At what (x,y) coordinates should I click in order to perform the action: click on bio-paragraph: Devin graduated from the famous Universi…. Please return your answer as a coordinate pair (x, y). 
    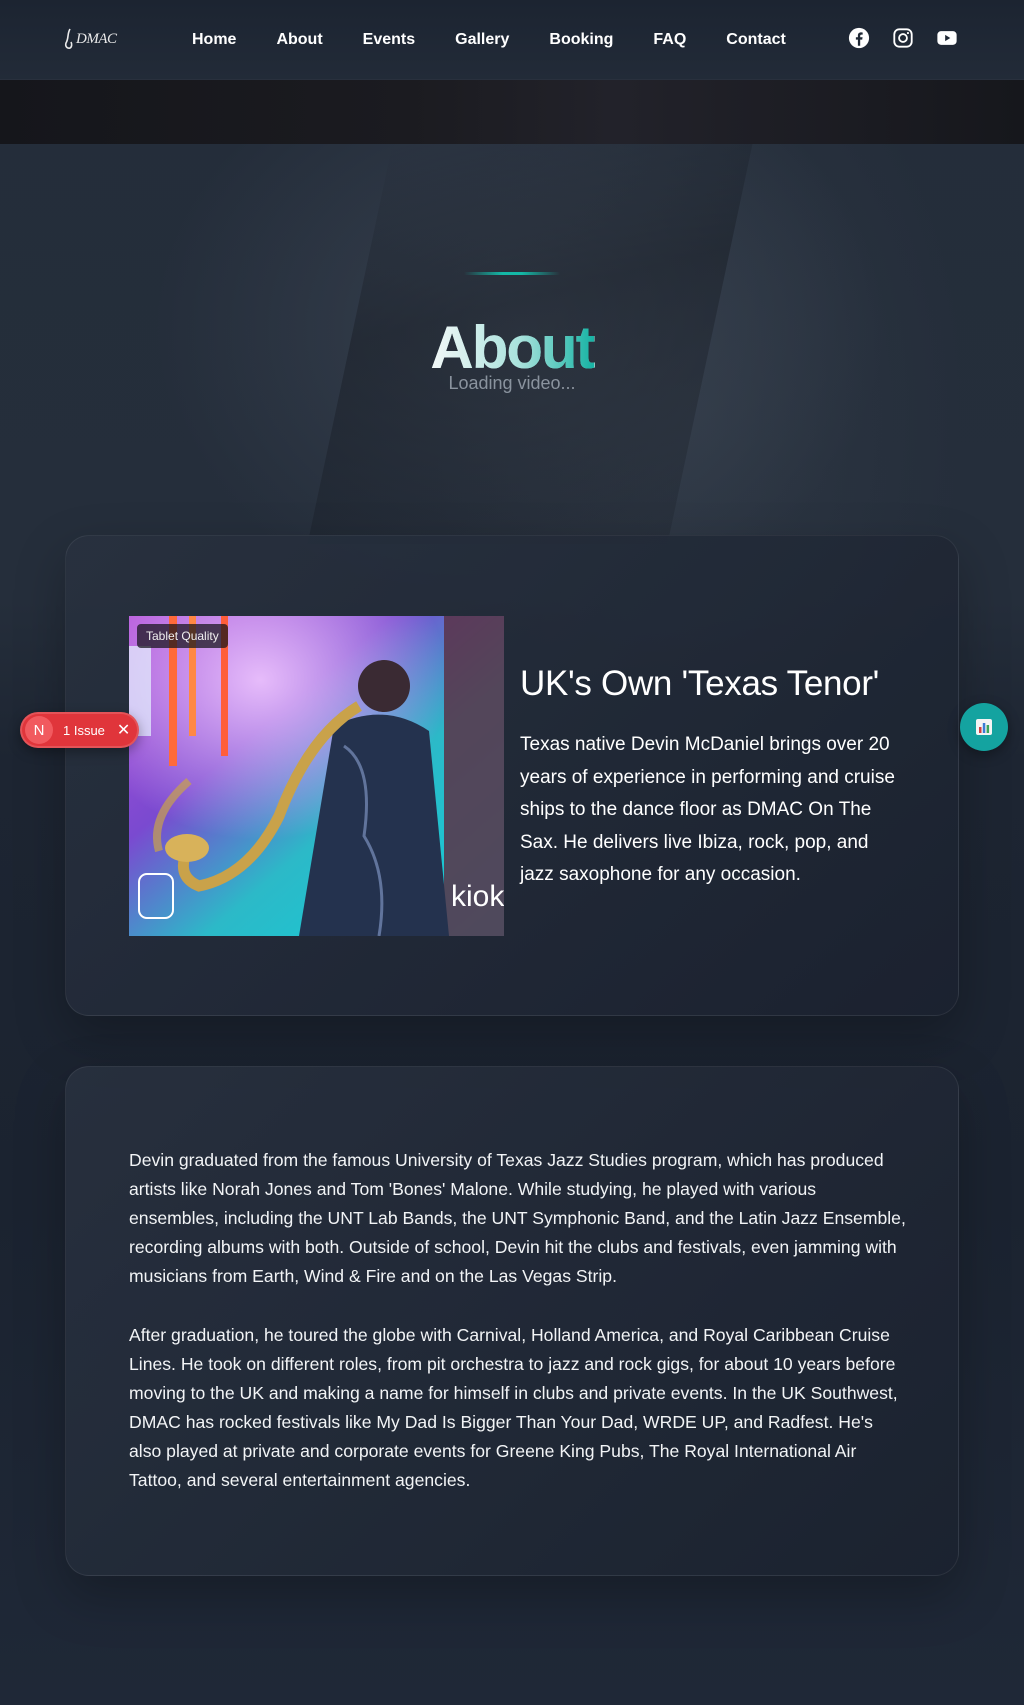
    Looking at the image, I should click on (517, 1218).